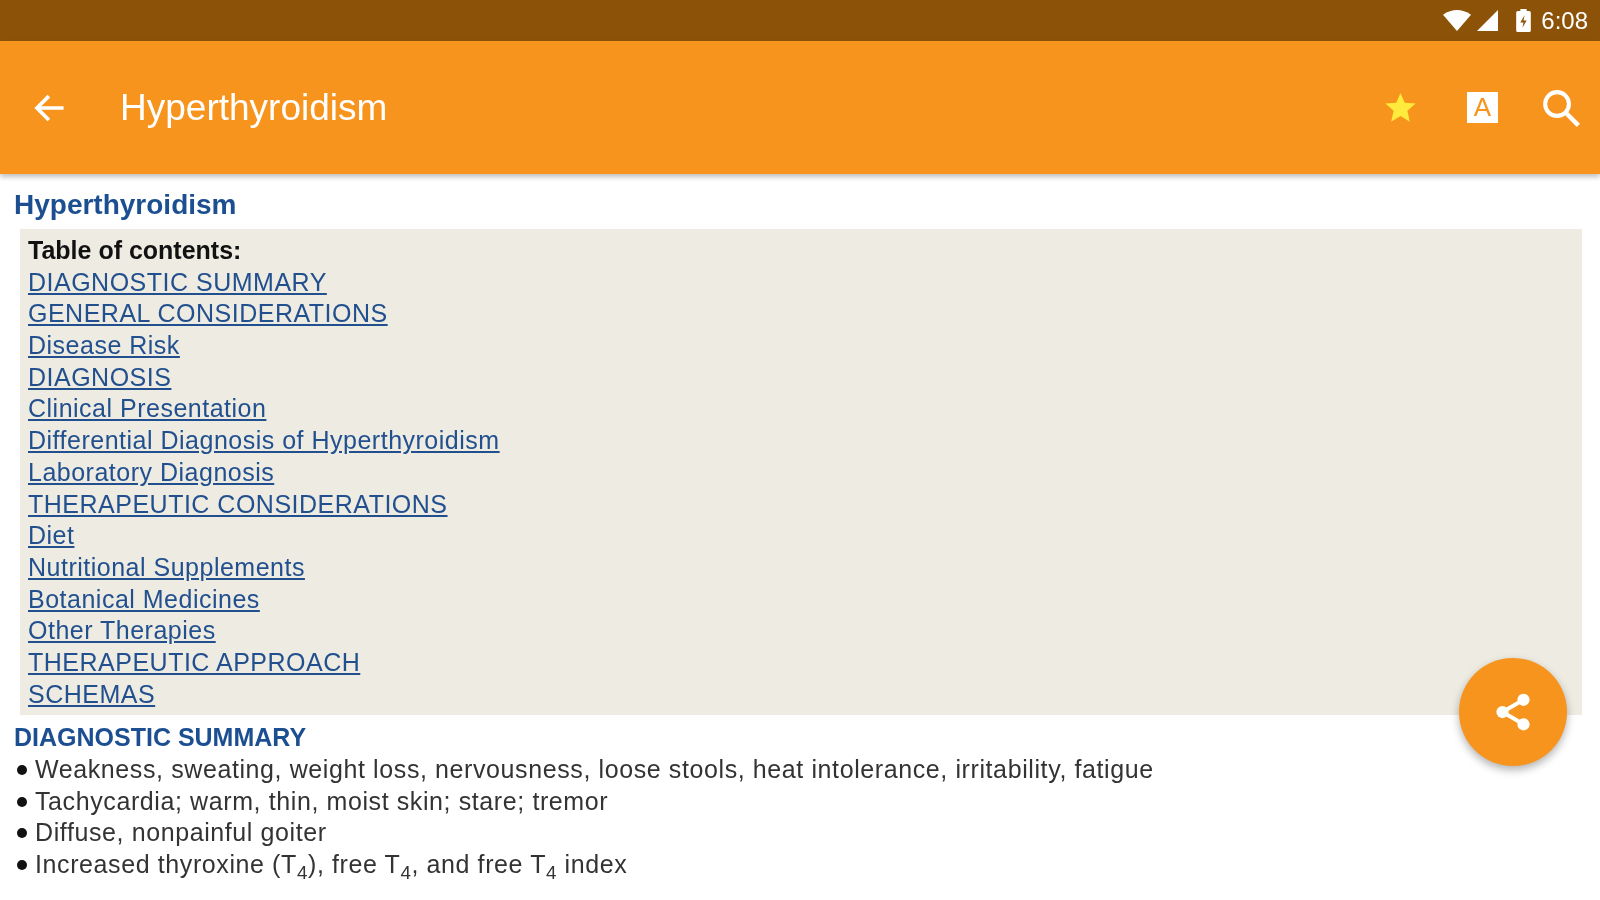 The height and width of the screenshot is (900, 1600). Describe the element at coordinates (1488, 20) in the screenshot. I see `signal-icon` at that location.